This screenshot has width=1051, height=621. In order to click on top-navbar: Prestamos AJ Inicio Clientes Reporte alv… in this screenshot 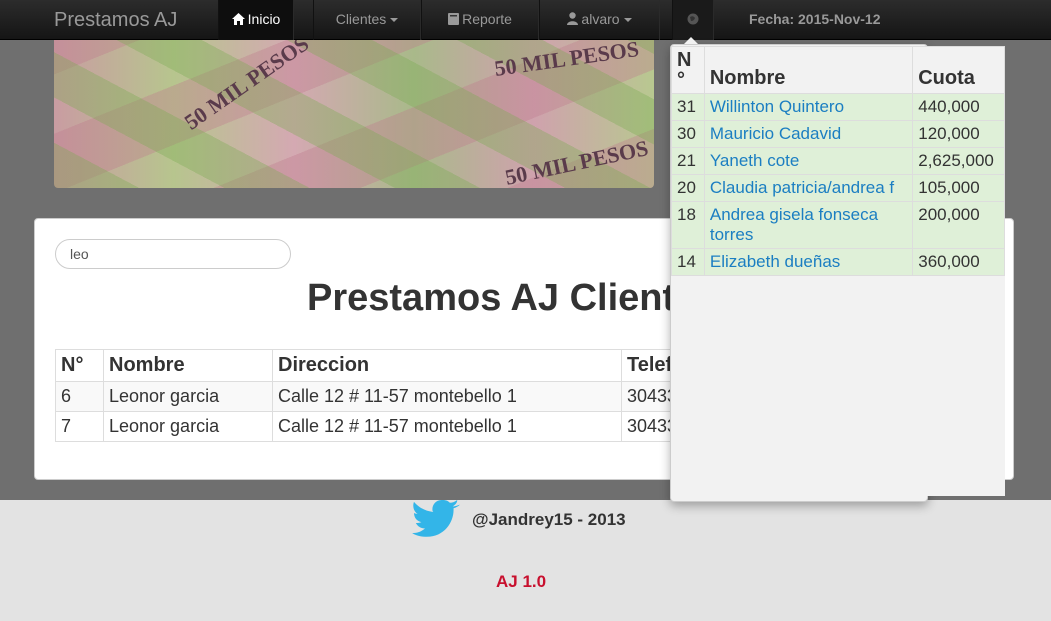, I will do `click(525, 20)`.